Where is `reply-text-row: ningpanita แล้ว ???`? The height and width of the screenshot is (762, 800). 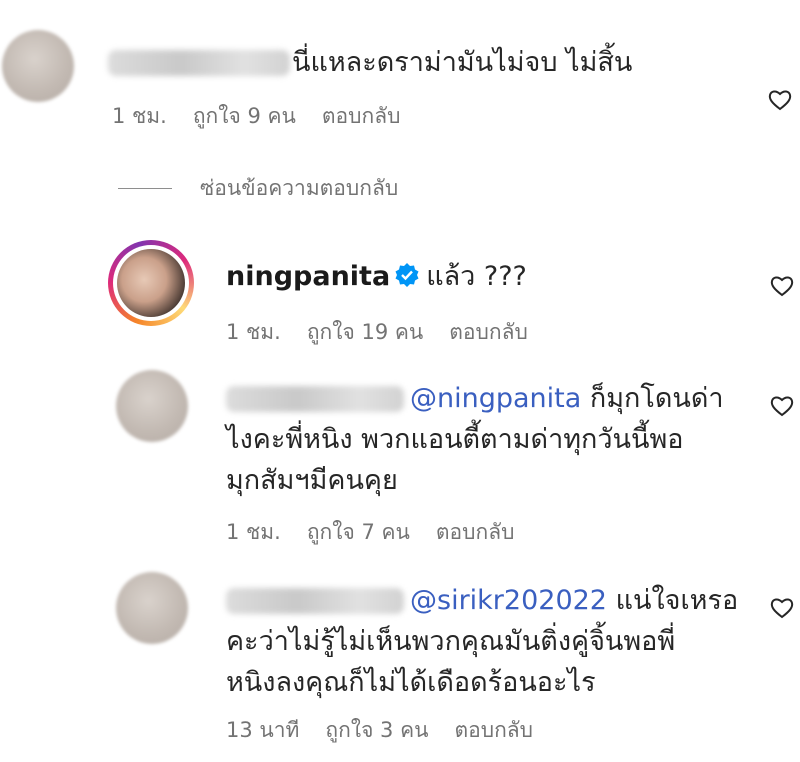
reply-text-row: ningpanita แล้ว ??? is located at coordinates (376, 277).